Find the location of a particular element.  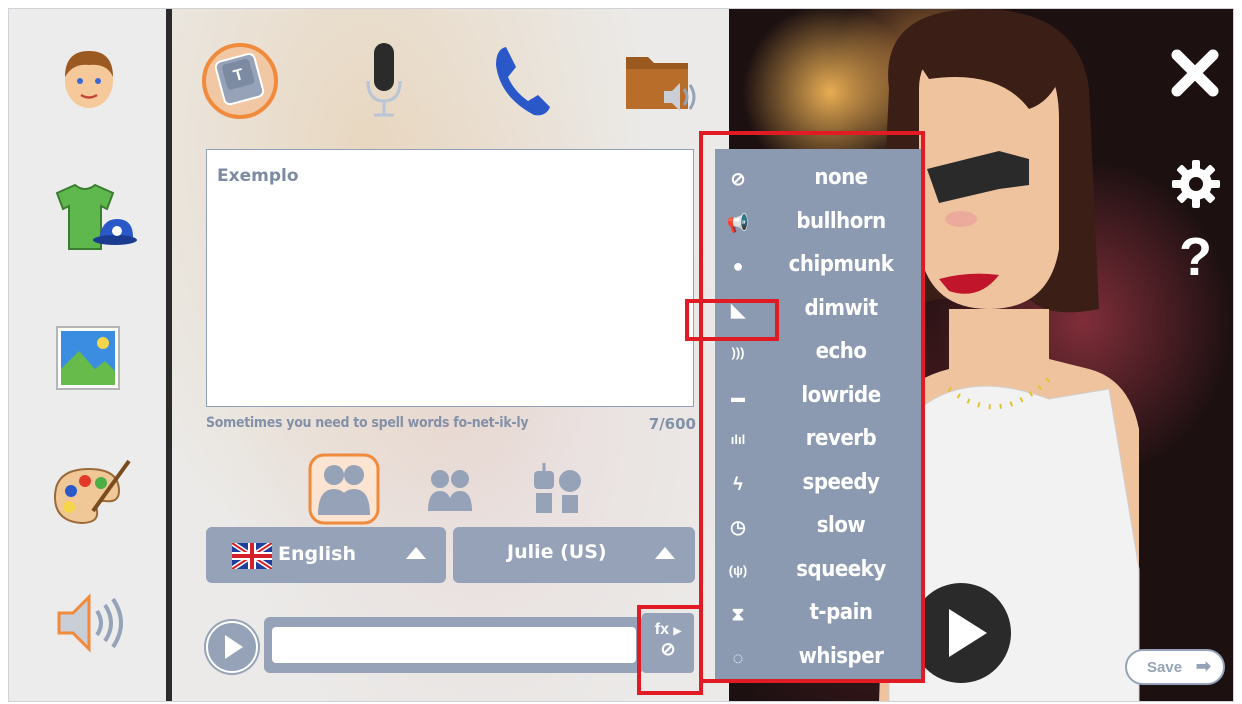

speech-bubble-icon: ◌ is located at coordinates (738, 657).